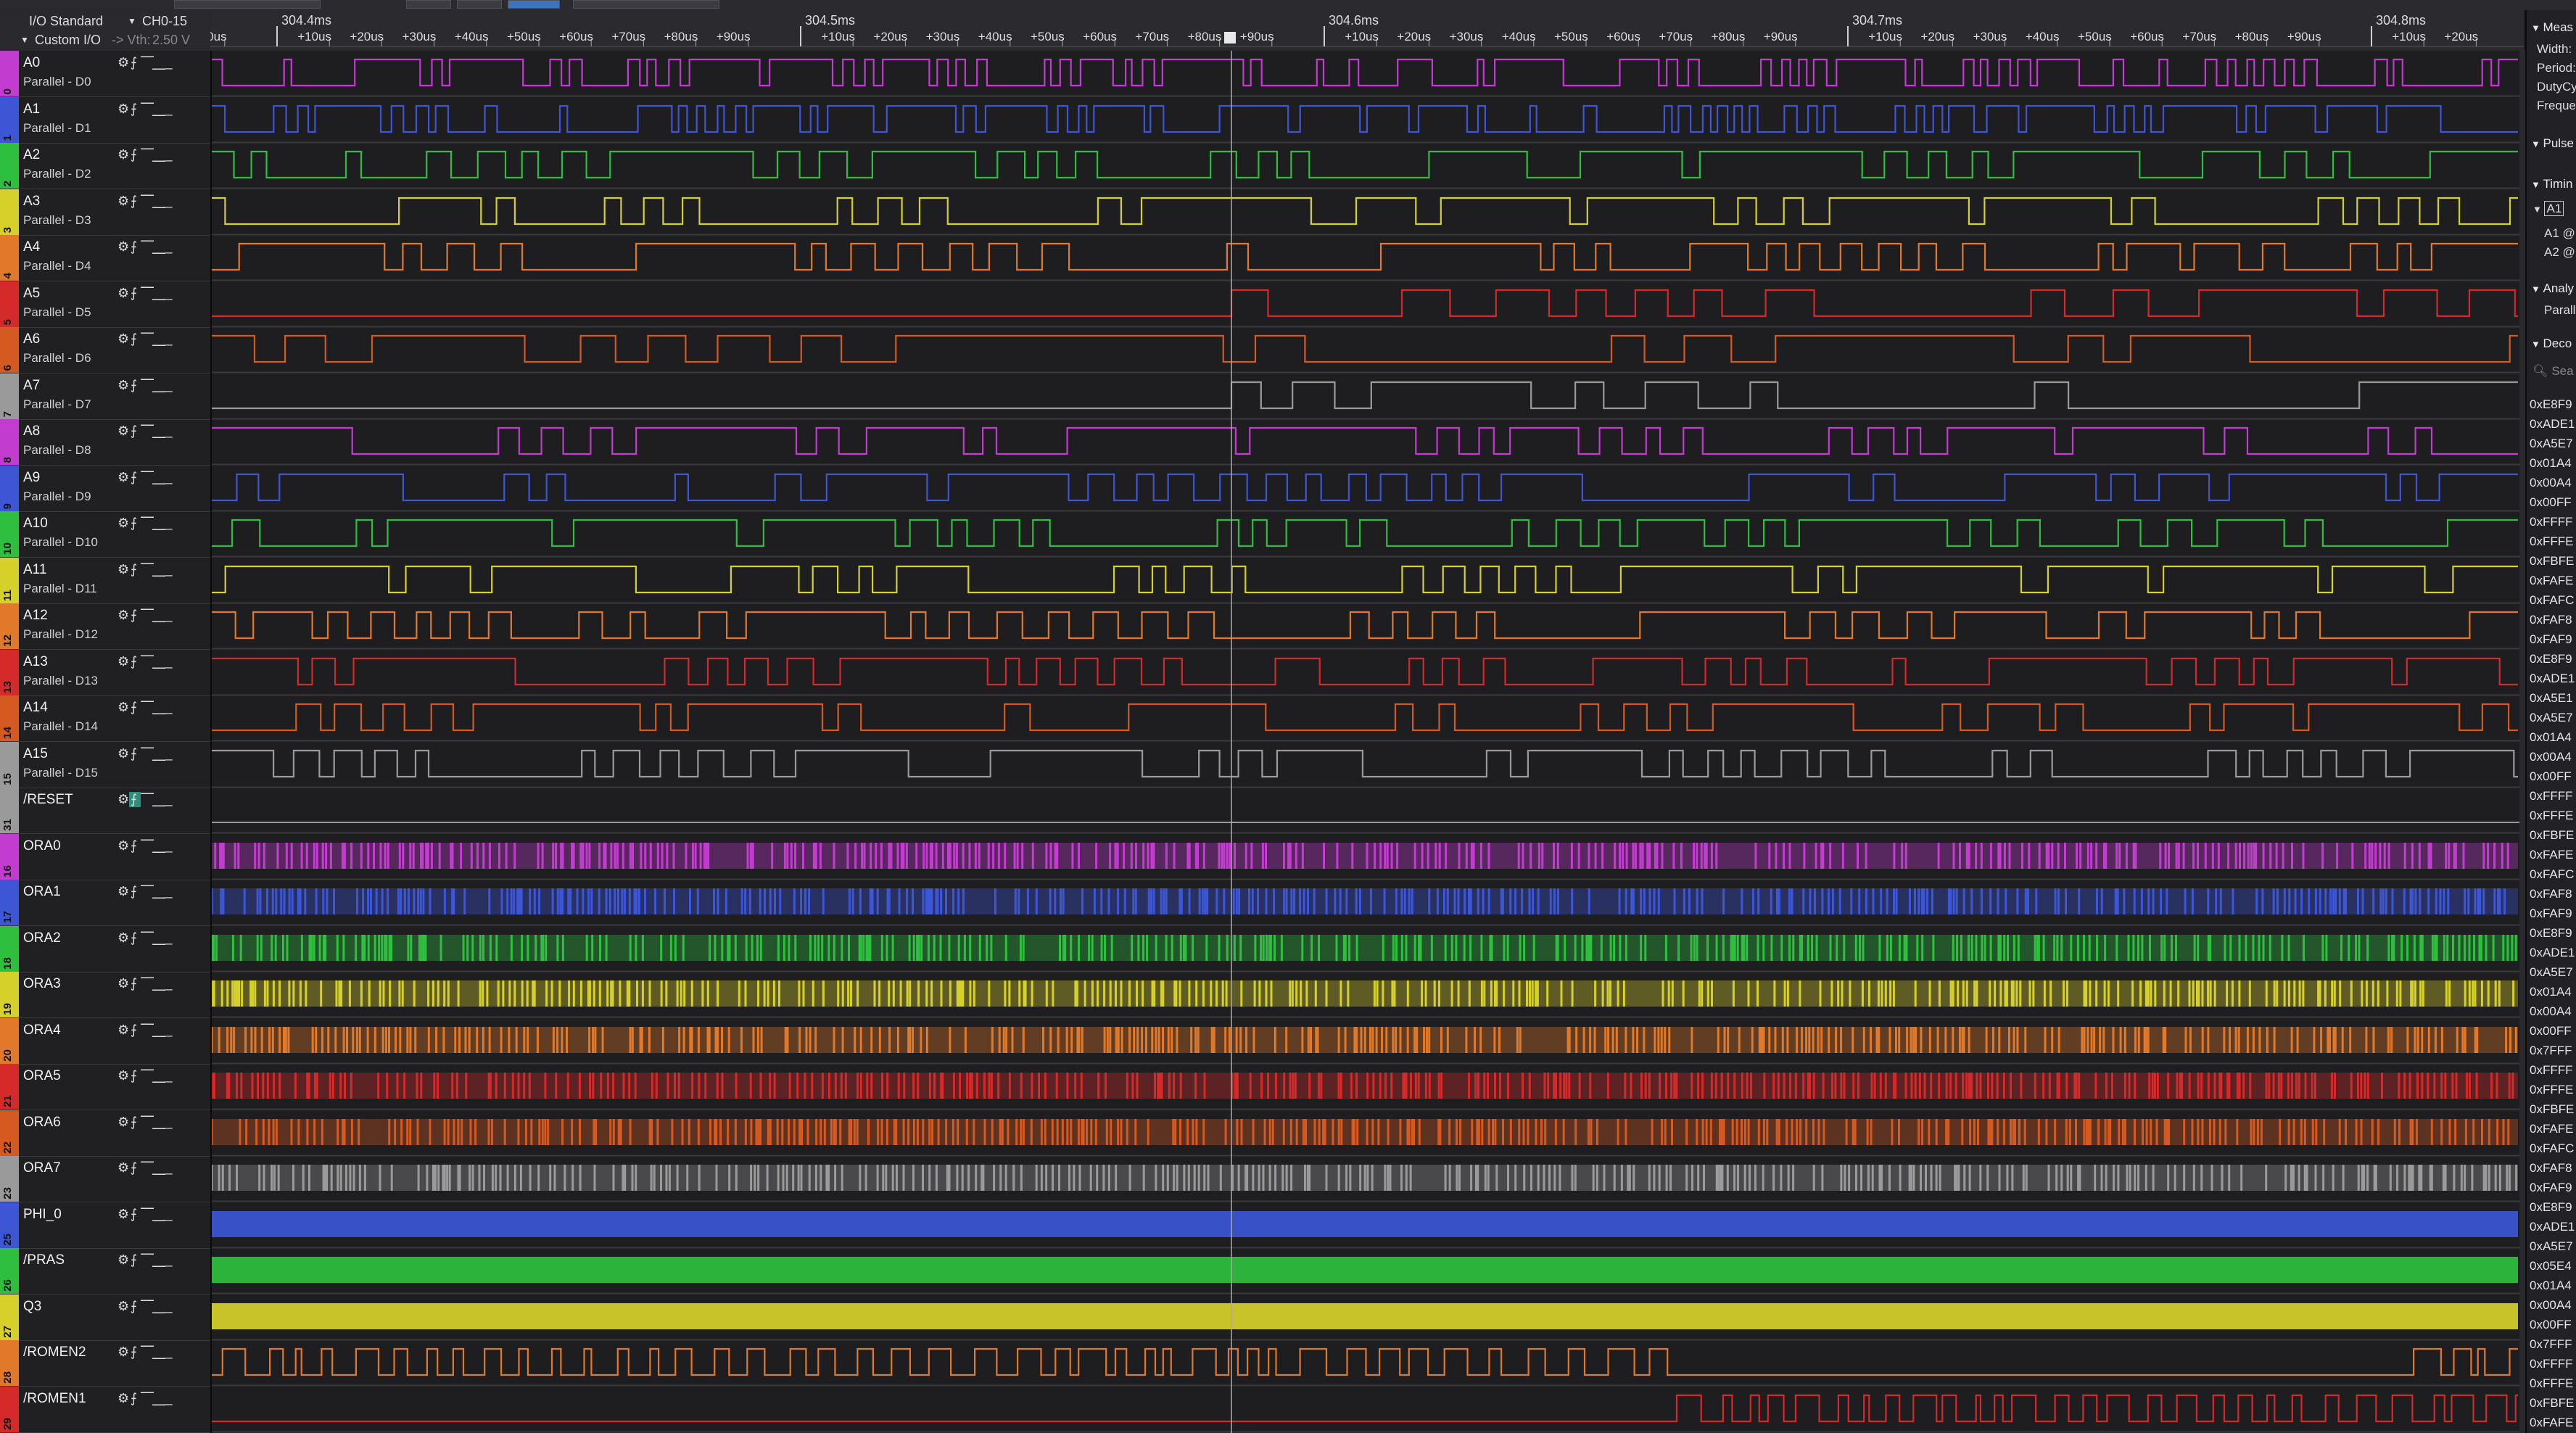  Describe the element at coordinates (42, 1076) in the screenshot. I see `channel-name: ORA5` at that location.